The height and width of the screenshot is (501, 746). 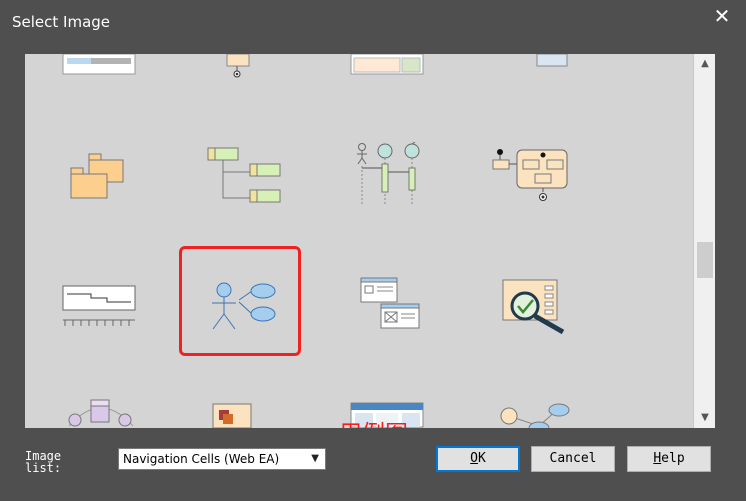 I want to click on table-diagram-icon, so click(x=99, y=66).